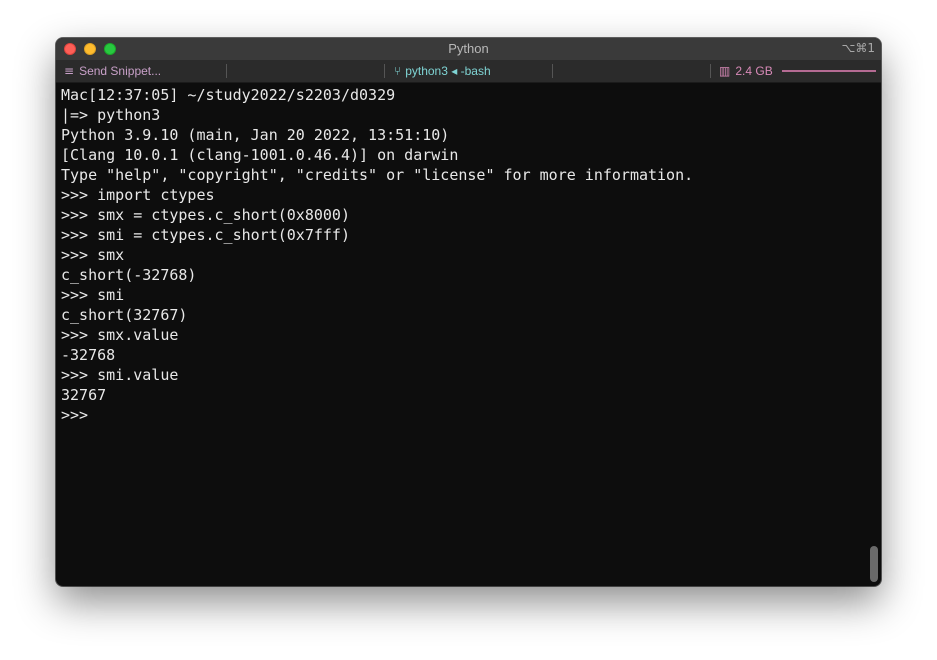 The height and width of the screenshot is (660, 937). I want to click on memory-indicator: ▥ 2.4 GB, so click(797, 71).